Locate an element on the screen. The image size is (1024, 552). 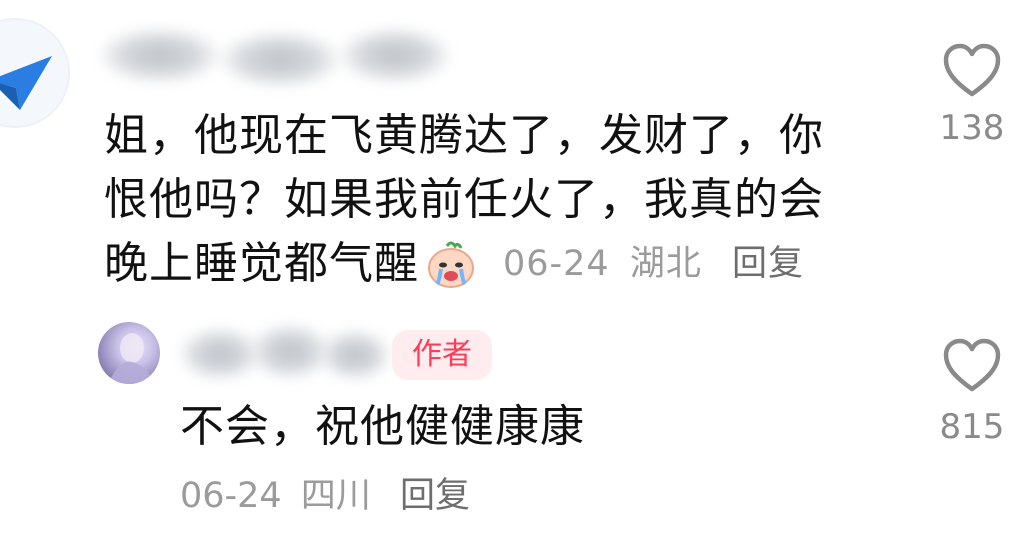
commenter-name-blurred is located at coordinates (275, 55).